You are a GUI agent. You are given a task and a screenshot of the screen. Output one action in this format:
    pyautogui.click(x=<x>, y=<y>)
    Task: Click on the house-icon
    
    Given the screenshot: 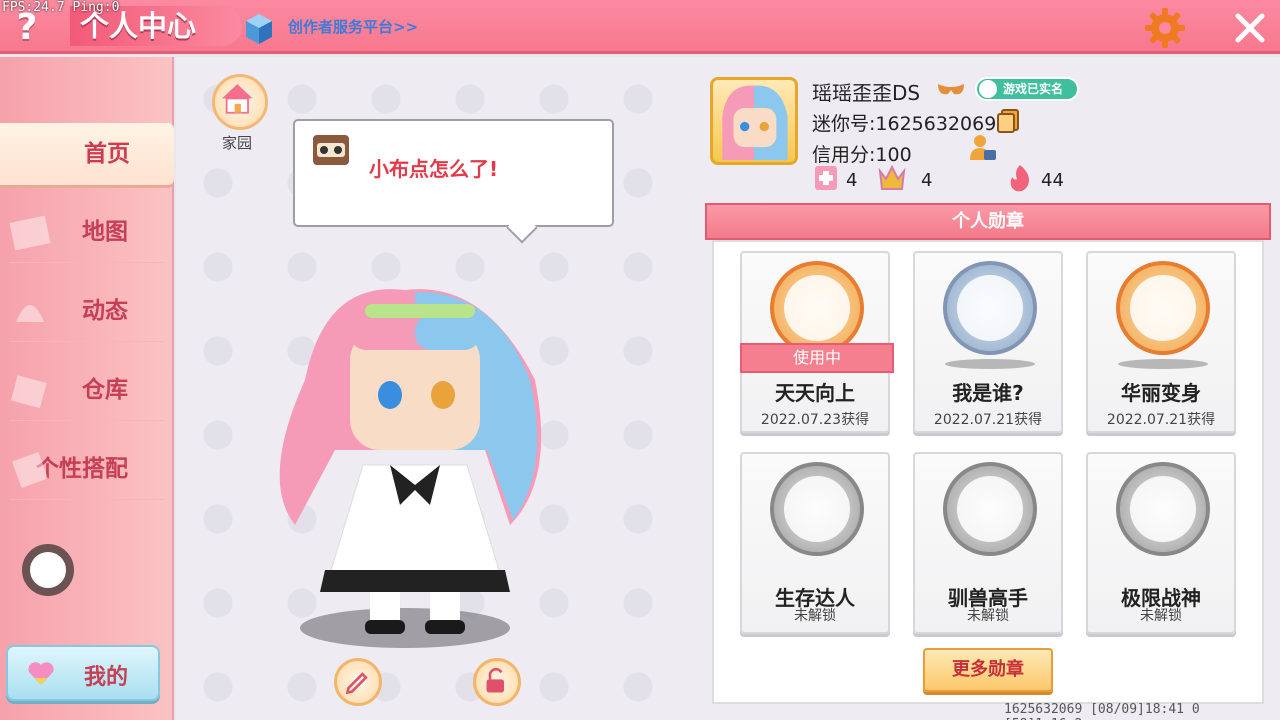 What is the action you would take?
    pyautogui.click(x=237, y=99)
    